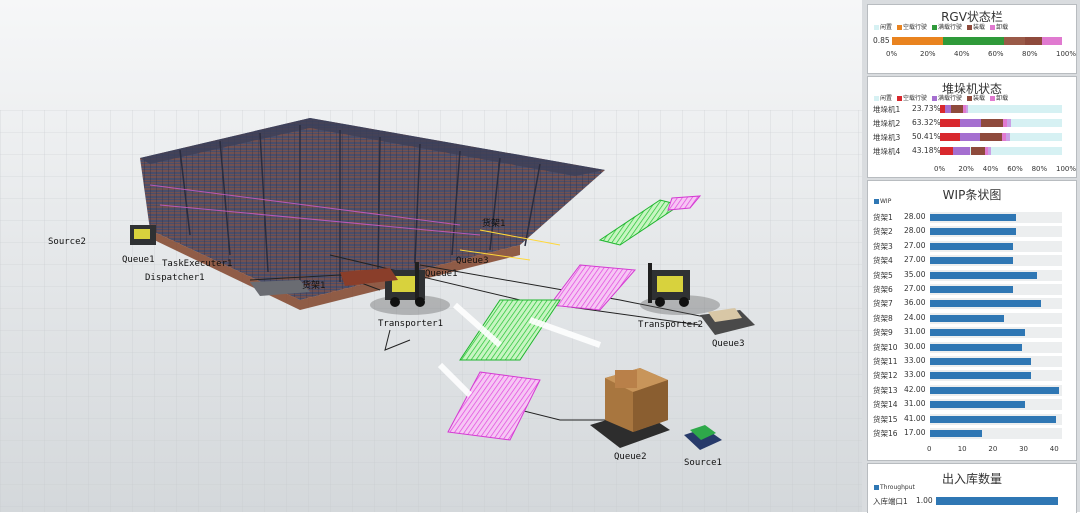  What do you see at coordinates (411, 324) in the screenshot?
I see `transporter1-label: Transporter1` at bounding box center [411, 324].